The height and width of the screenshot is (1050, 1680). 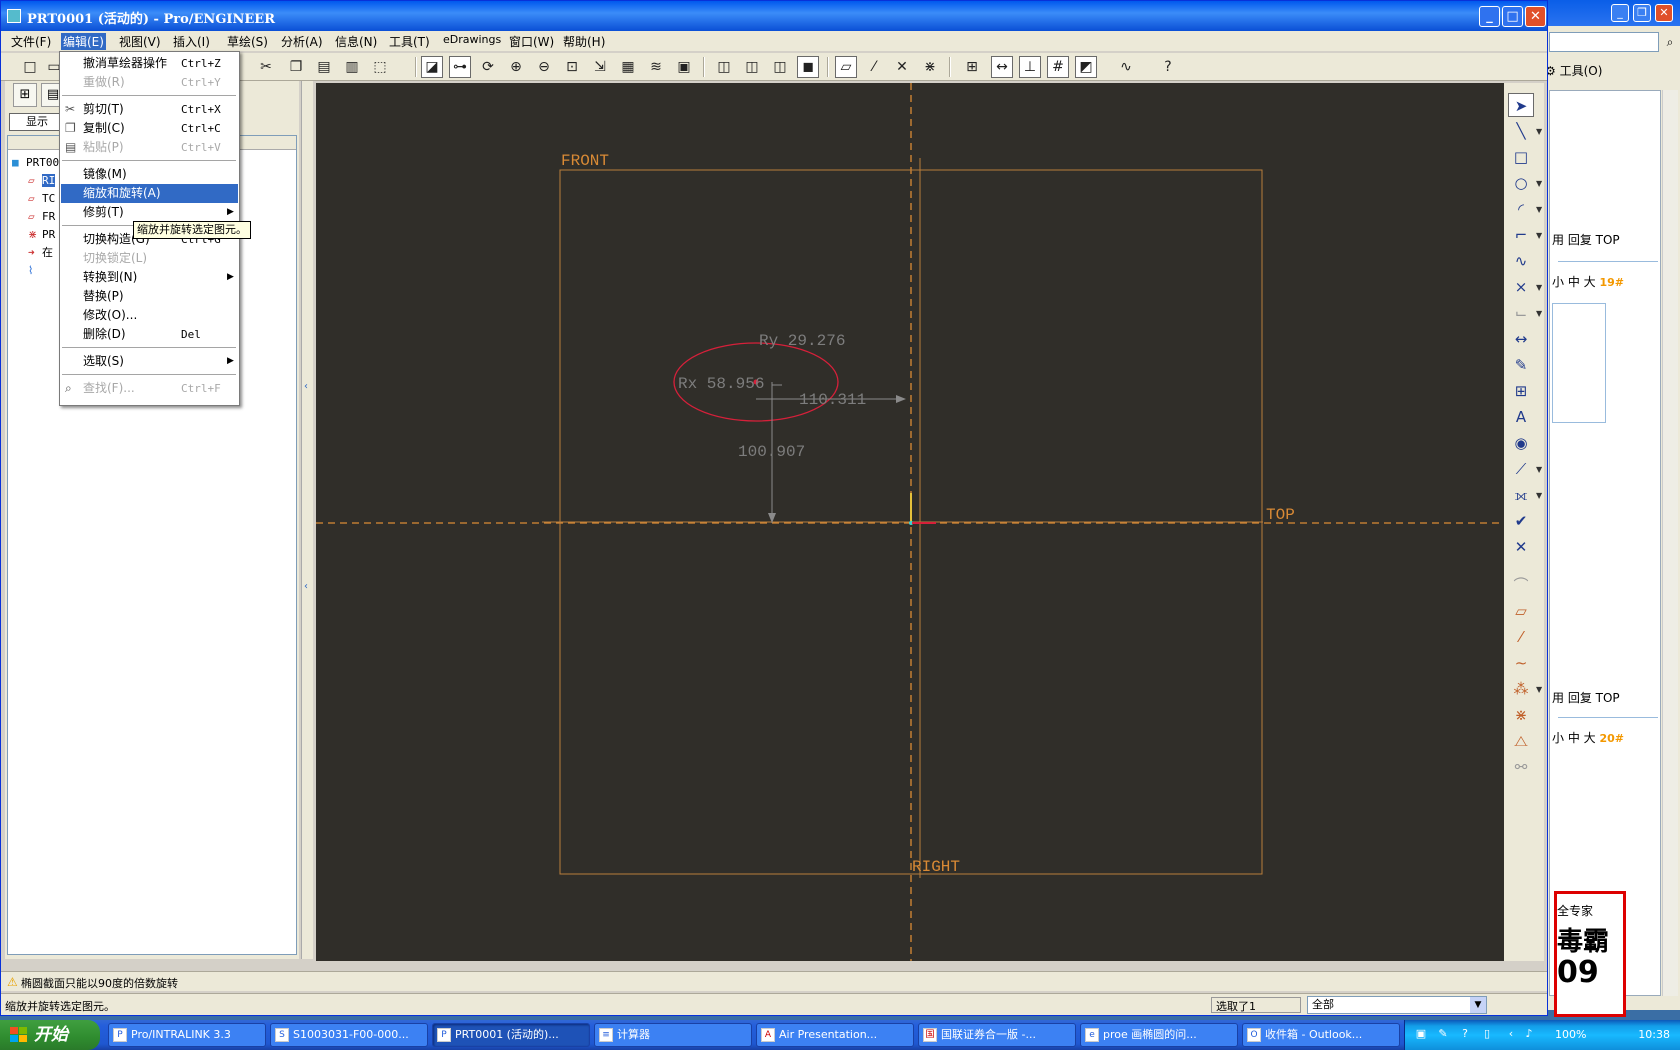 What do you see at coordinates (1421, 1035) in the screenshot?
I see `tray-app-icon: ▣` at bounding box center [1421, 1035].